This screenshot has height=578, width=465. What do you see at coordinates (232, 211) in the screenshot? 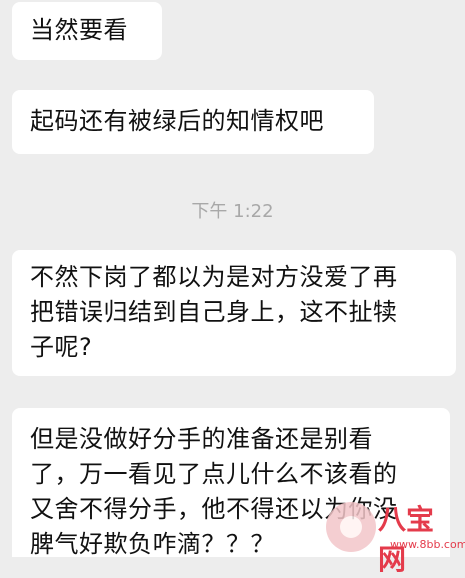
I see `timestamp: 下午 1:22` at bounding box center [232, 211].